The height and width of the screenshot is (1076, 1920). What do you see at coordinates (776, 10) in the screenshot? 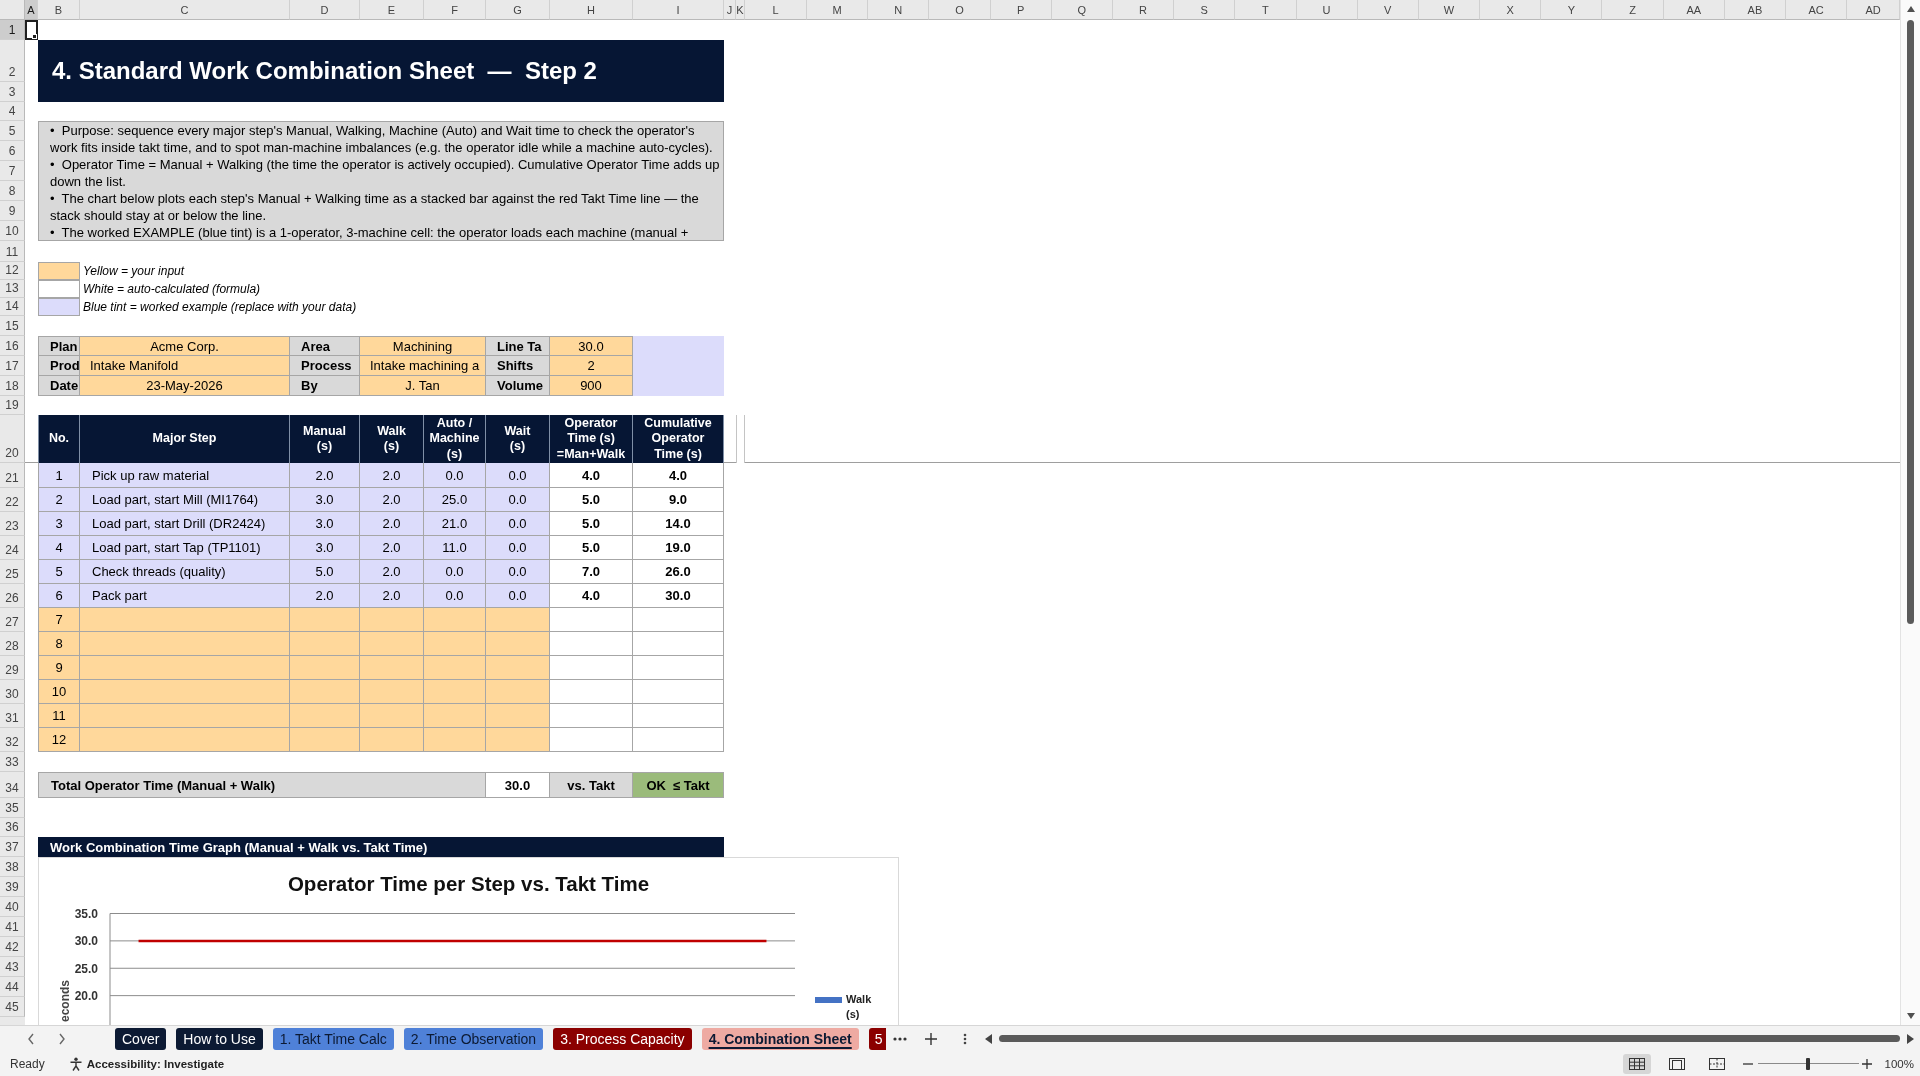
I see `column-header: L` at bounding box center [776, 10].